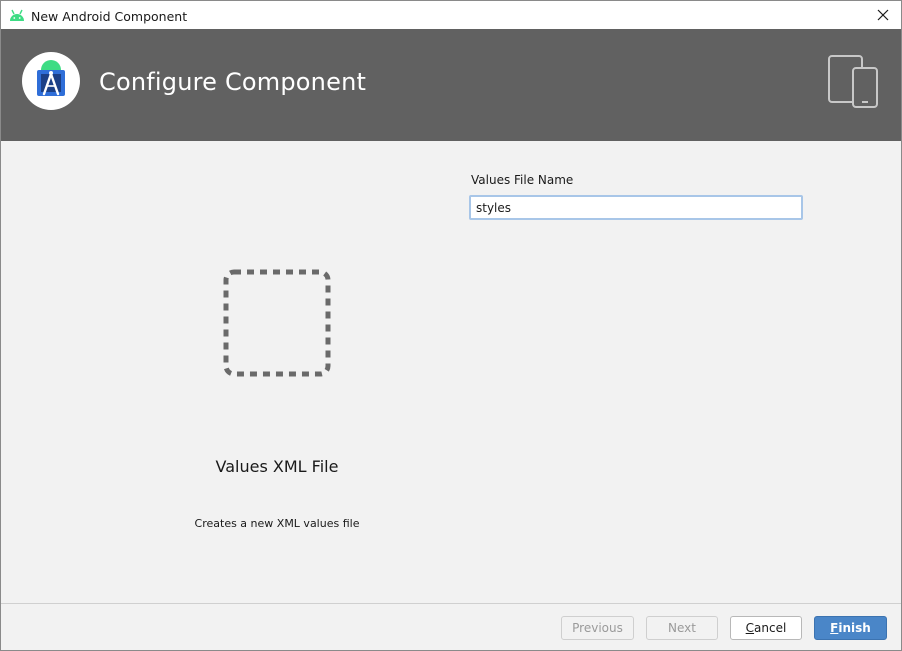 Image resolution: width=902 pixels, height=651 pixels. Describe the element at coordinates (883, 15) in the screenshot. I see `close-icon` at that location.